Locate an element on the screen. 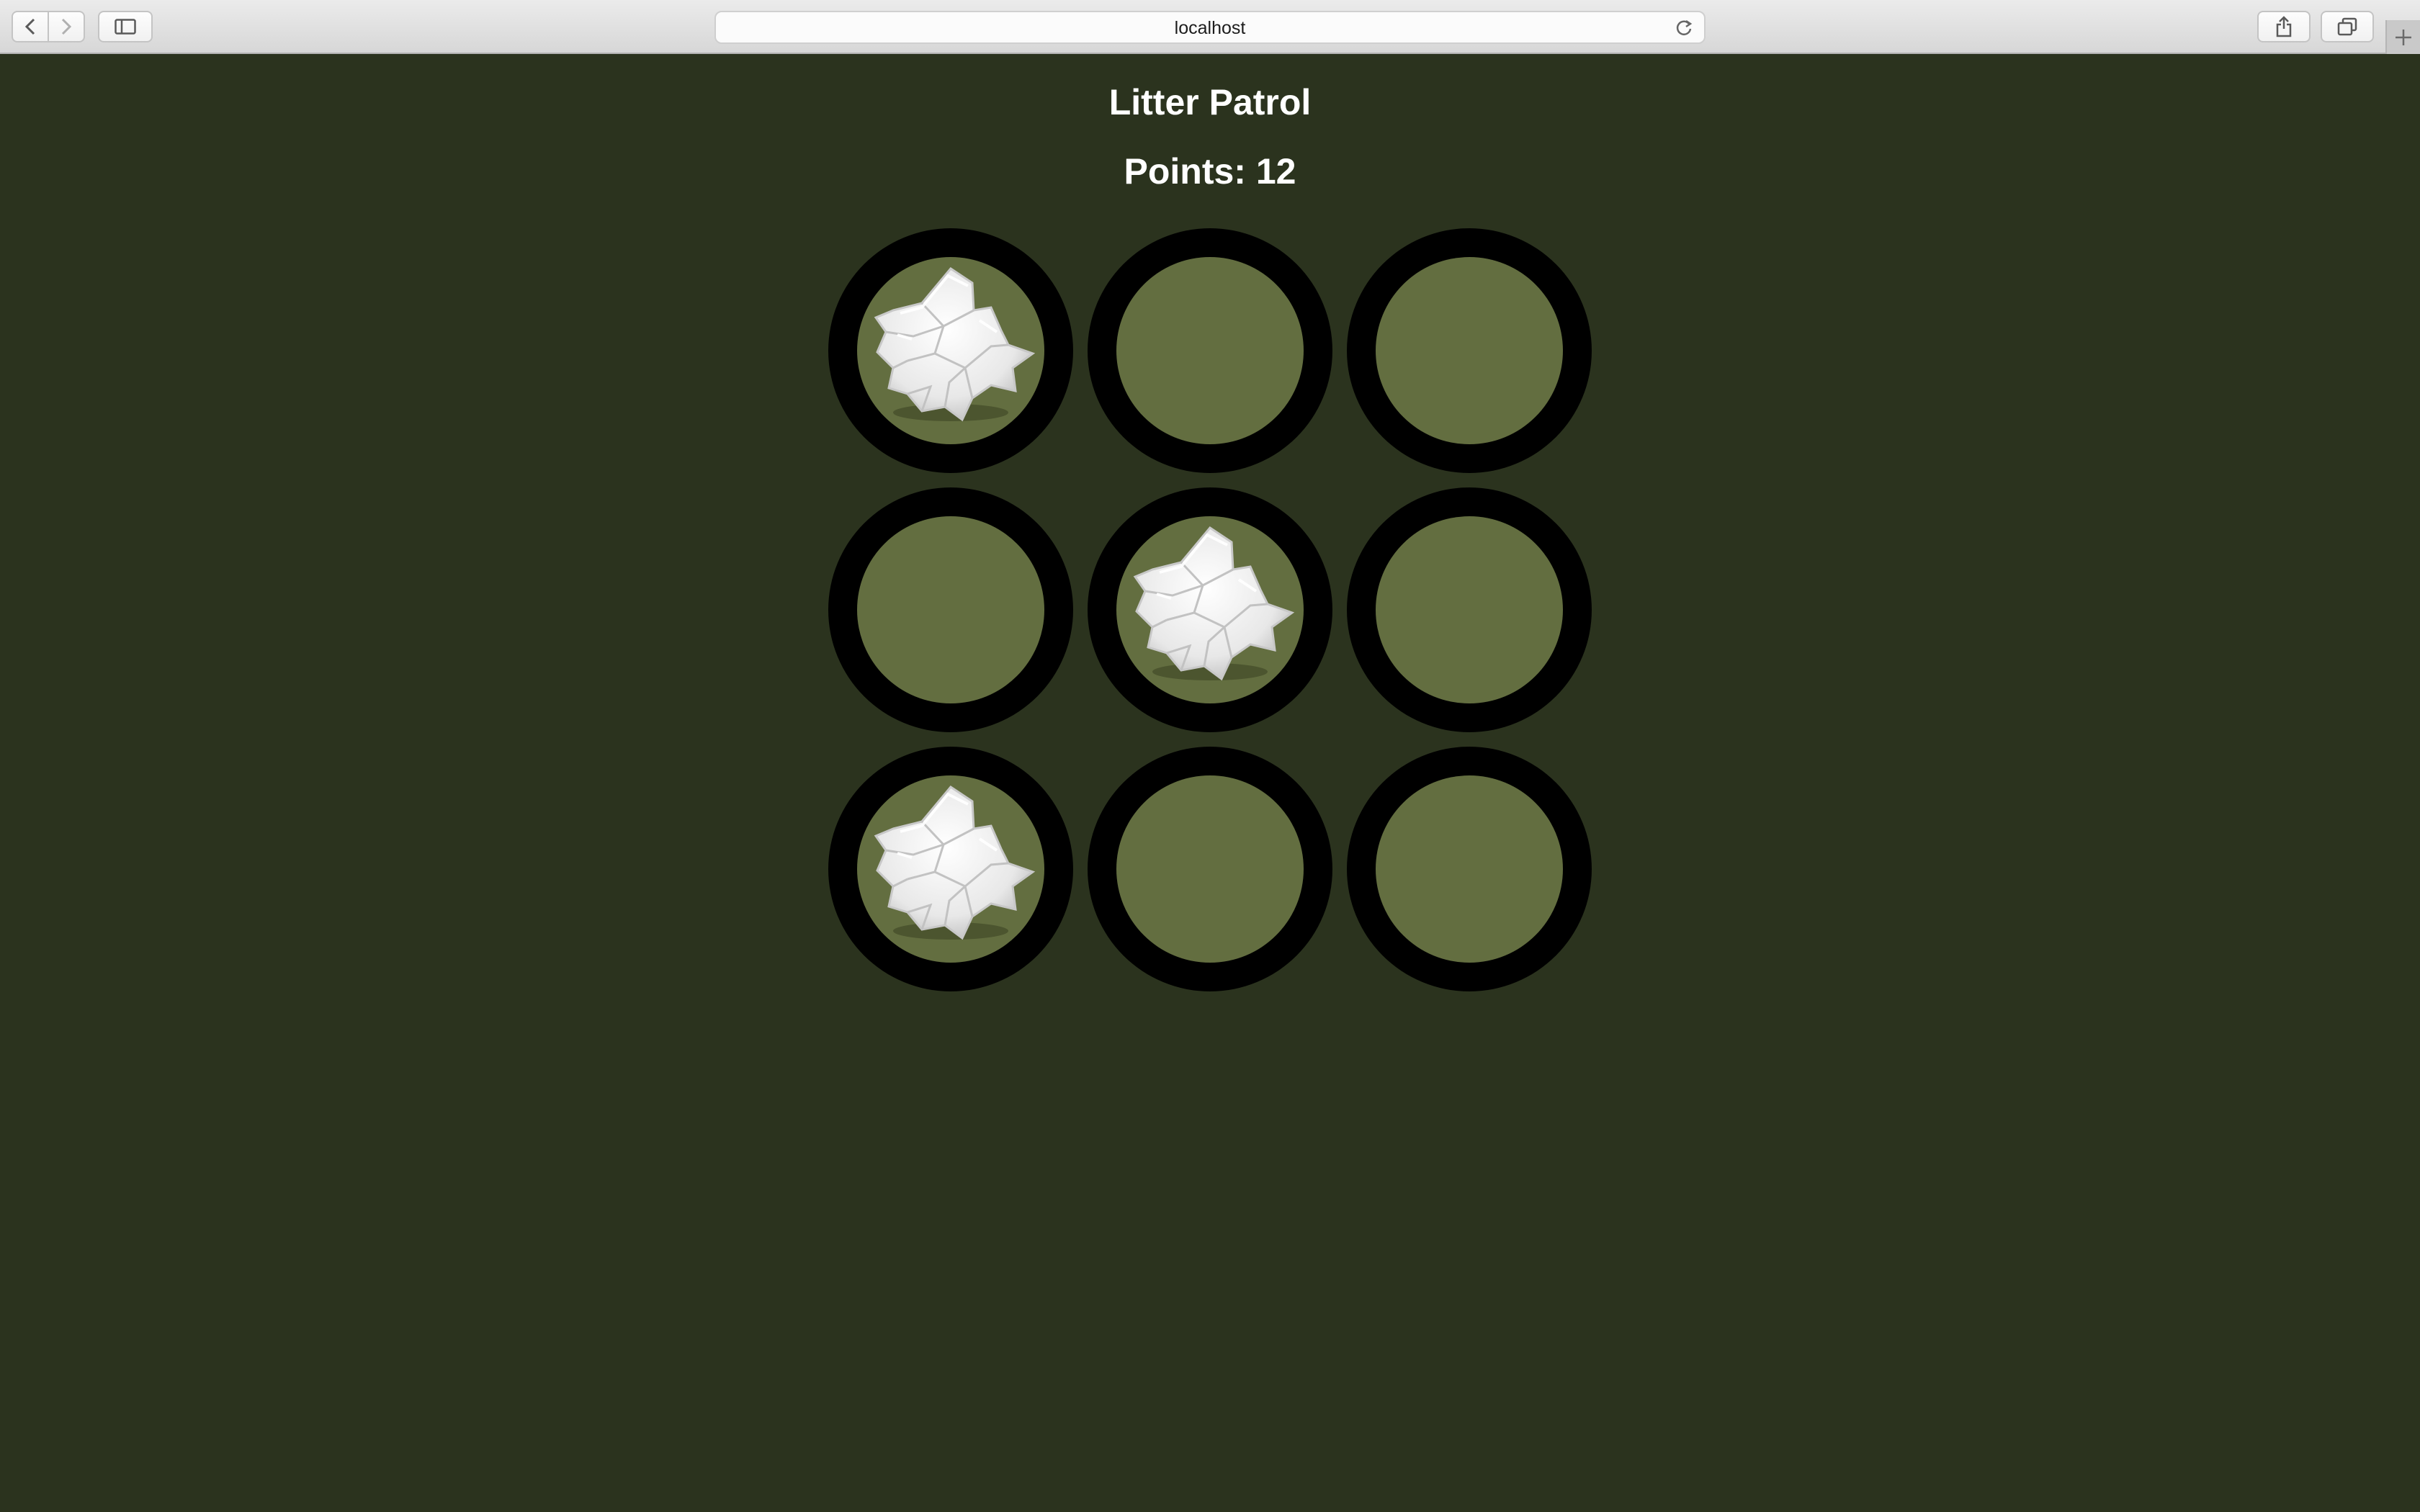  sidebar-icon is located at coordinates (126, 27).